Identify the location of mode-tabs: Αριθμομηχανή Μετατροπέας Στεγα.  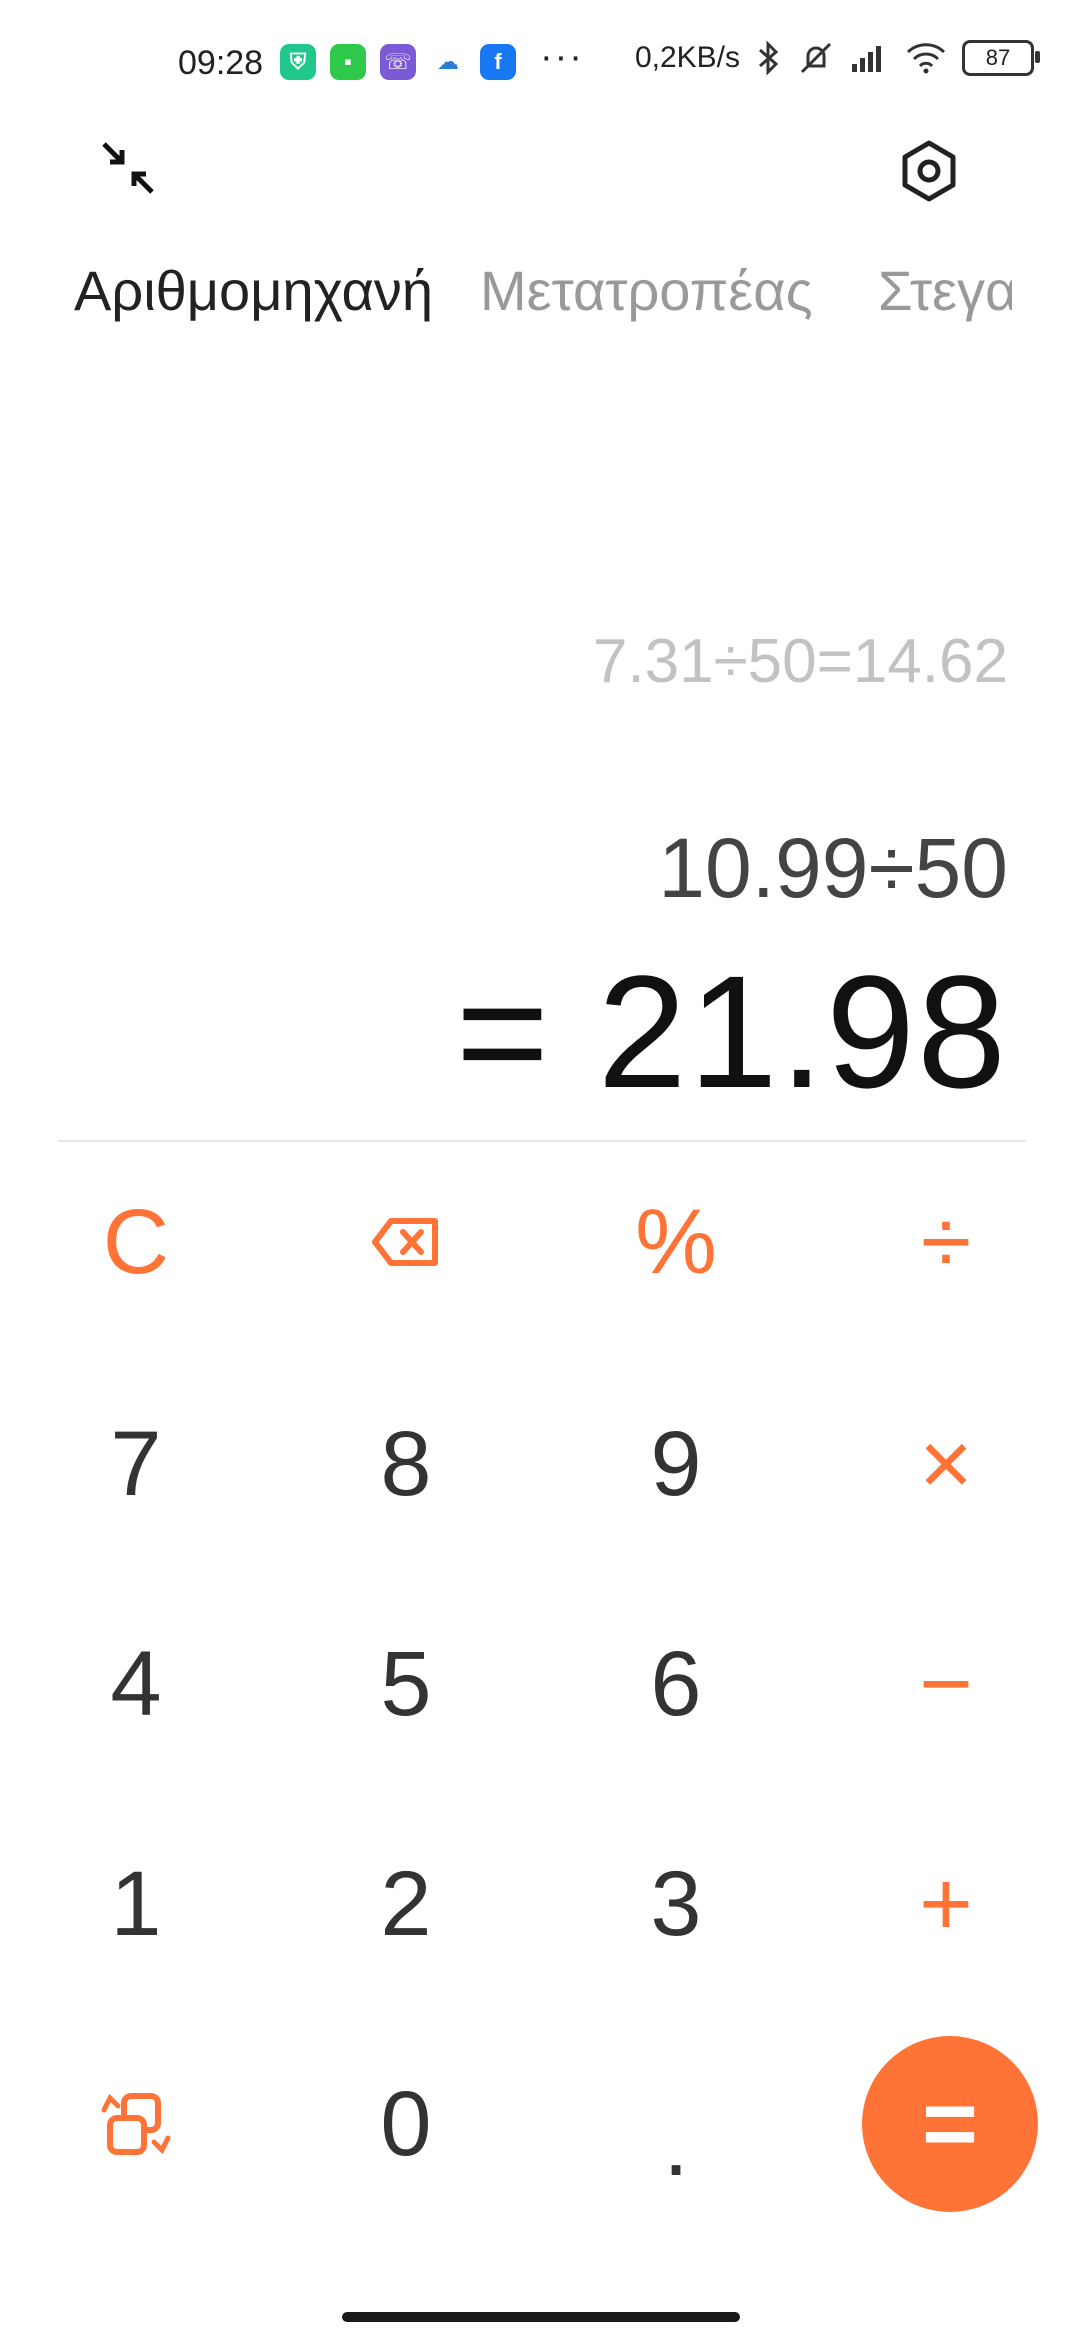
(506, 298).